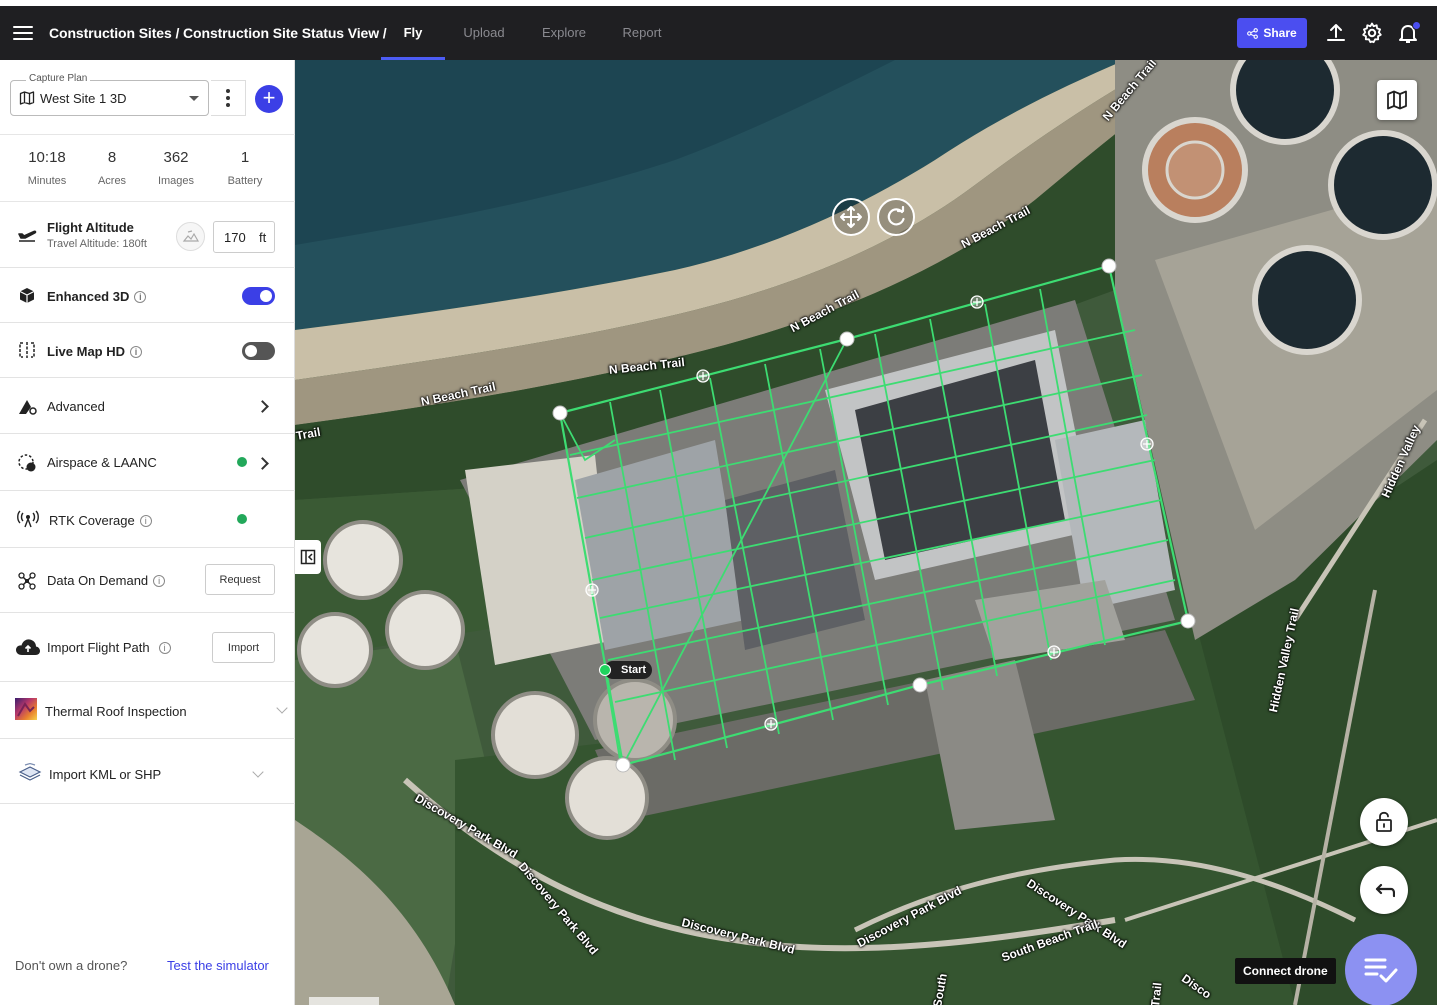 The image size is (1437, 1005). What do you see at coordinates (218, 965) in the screenshot?
I see `test-simulator-link: Test the simulator` at bounding box center [218, 965].